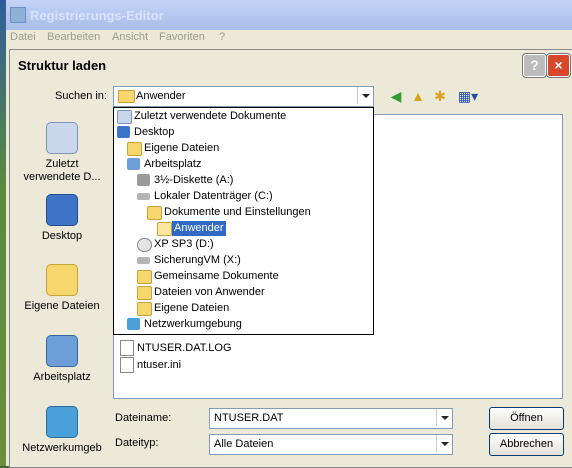 Image resolution: width=572 pixels, height=468 pixels. Describe the element at coordinates (243, 96) in the screenshot. I see `look-in-combobox: Anwender` at that location.